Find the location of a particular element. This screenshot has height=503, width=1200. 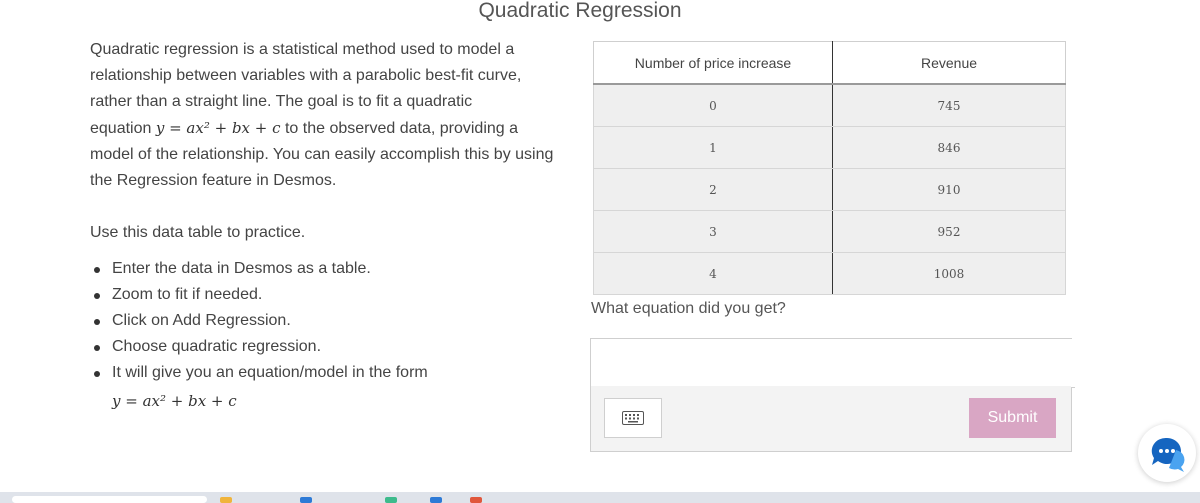

taskbar-search is located at coordinates (109, 499).